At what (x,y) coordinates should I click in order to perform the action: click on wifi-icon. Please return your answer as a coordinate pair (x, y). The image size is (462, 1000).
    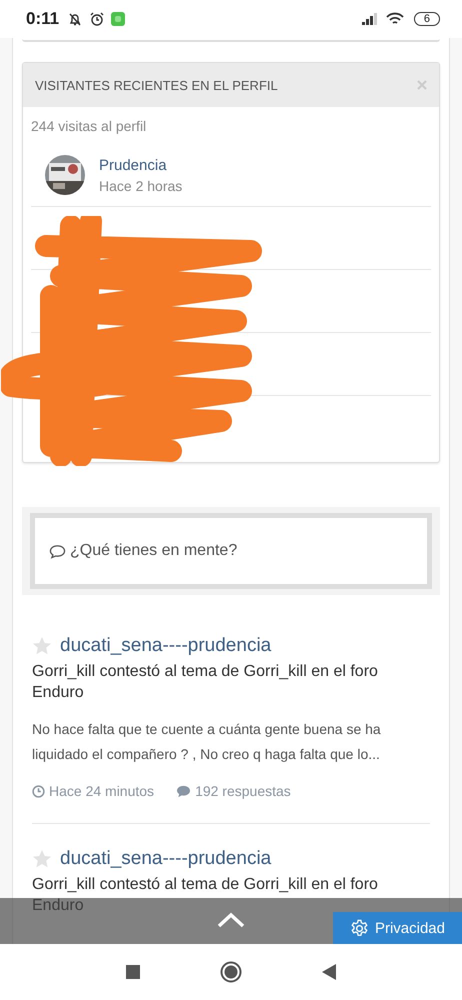
    Looking at the image, I should click on (395, 19).